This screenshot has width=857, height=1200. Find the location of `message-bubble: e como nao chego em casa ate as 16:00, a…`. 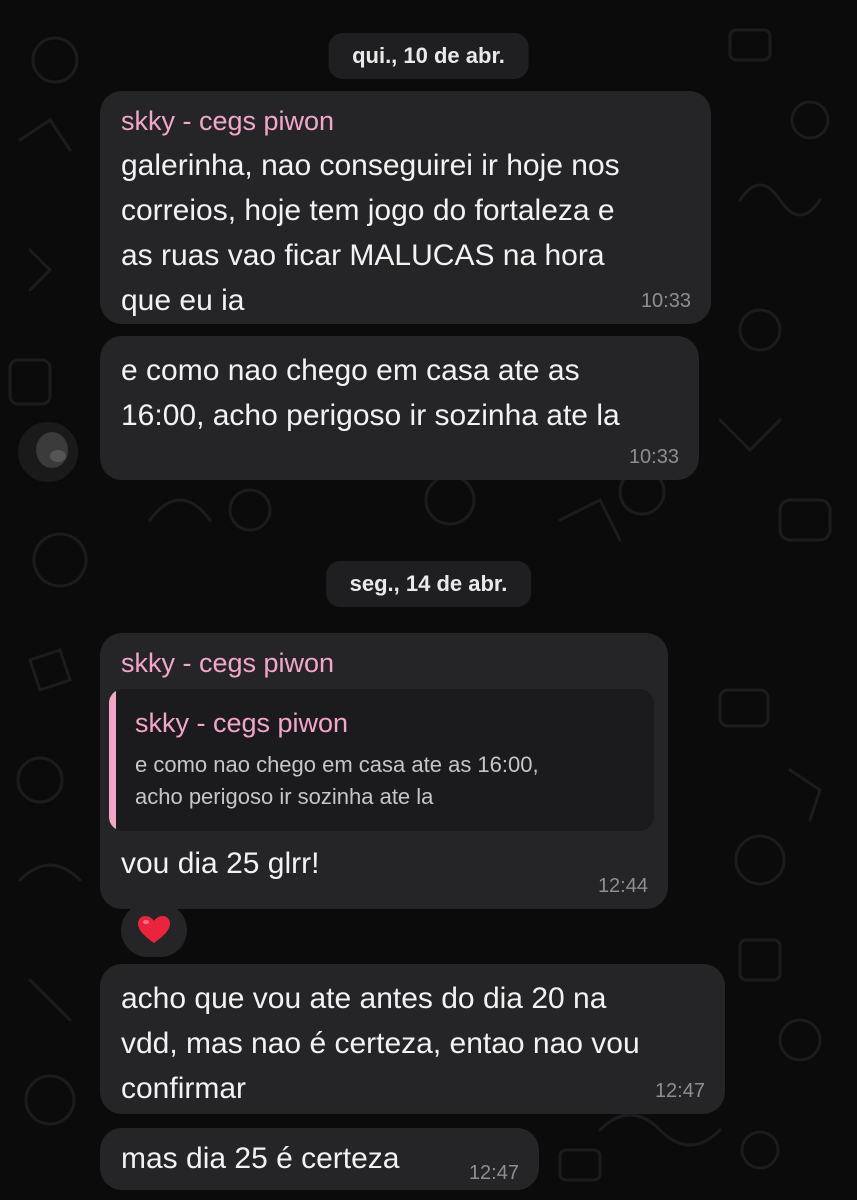

message-bubble: e como nao chego em casa ate as 16:00, a… is located at coordinates (399, 408).